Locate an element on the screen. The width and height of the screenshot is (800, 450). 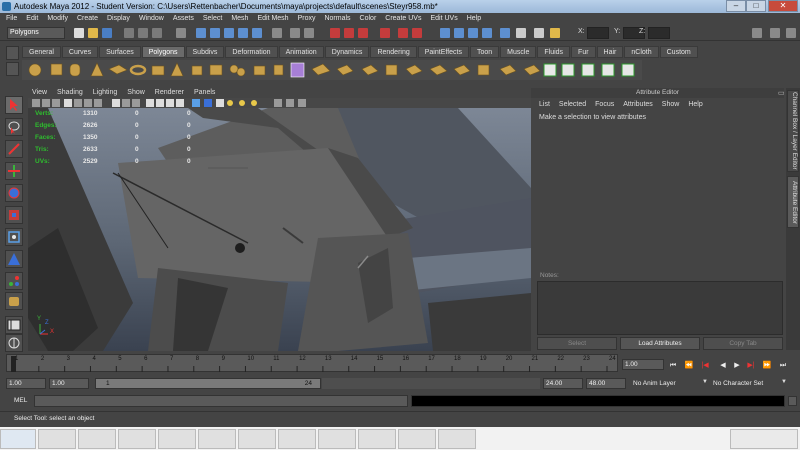
shelf-menu-icon is located at coordinates (12, 53).